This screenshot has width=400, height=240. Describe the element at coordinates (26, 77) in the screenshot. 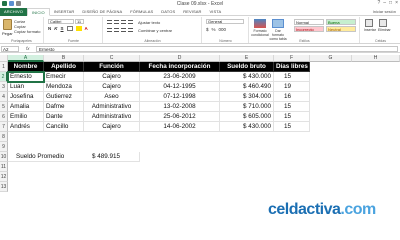

I see `table-cell: Ernesto` at that location.